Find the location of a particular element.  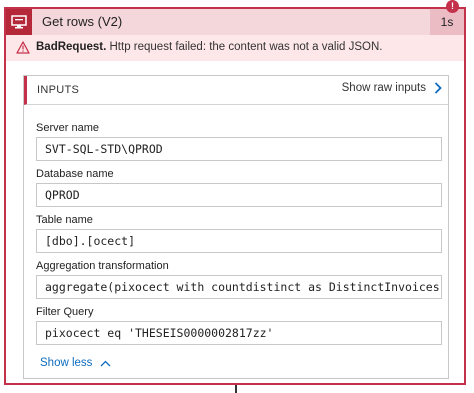

filter-query-label: Filter Query is located at coordinates (65, 312).